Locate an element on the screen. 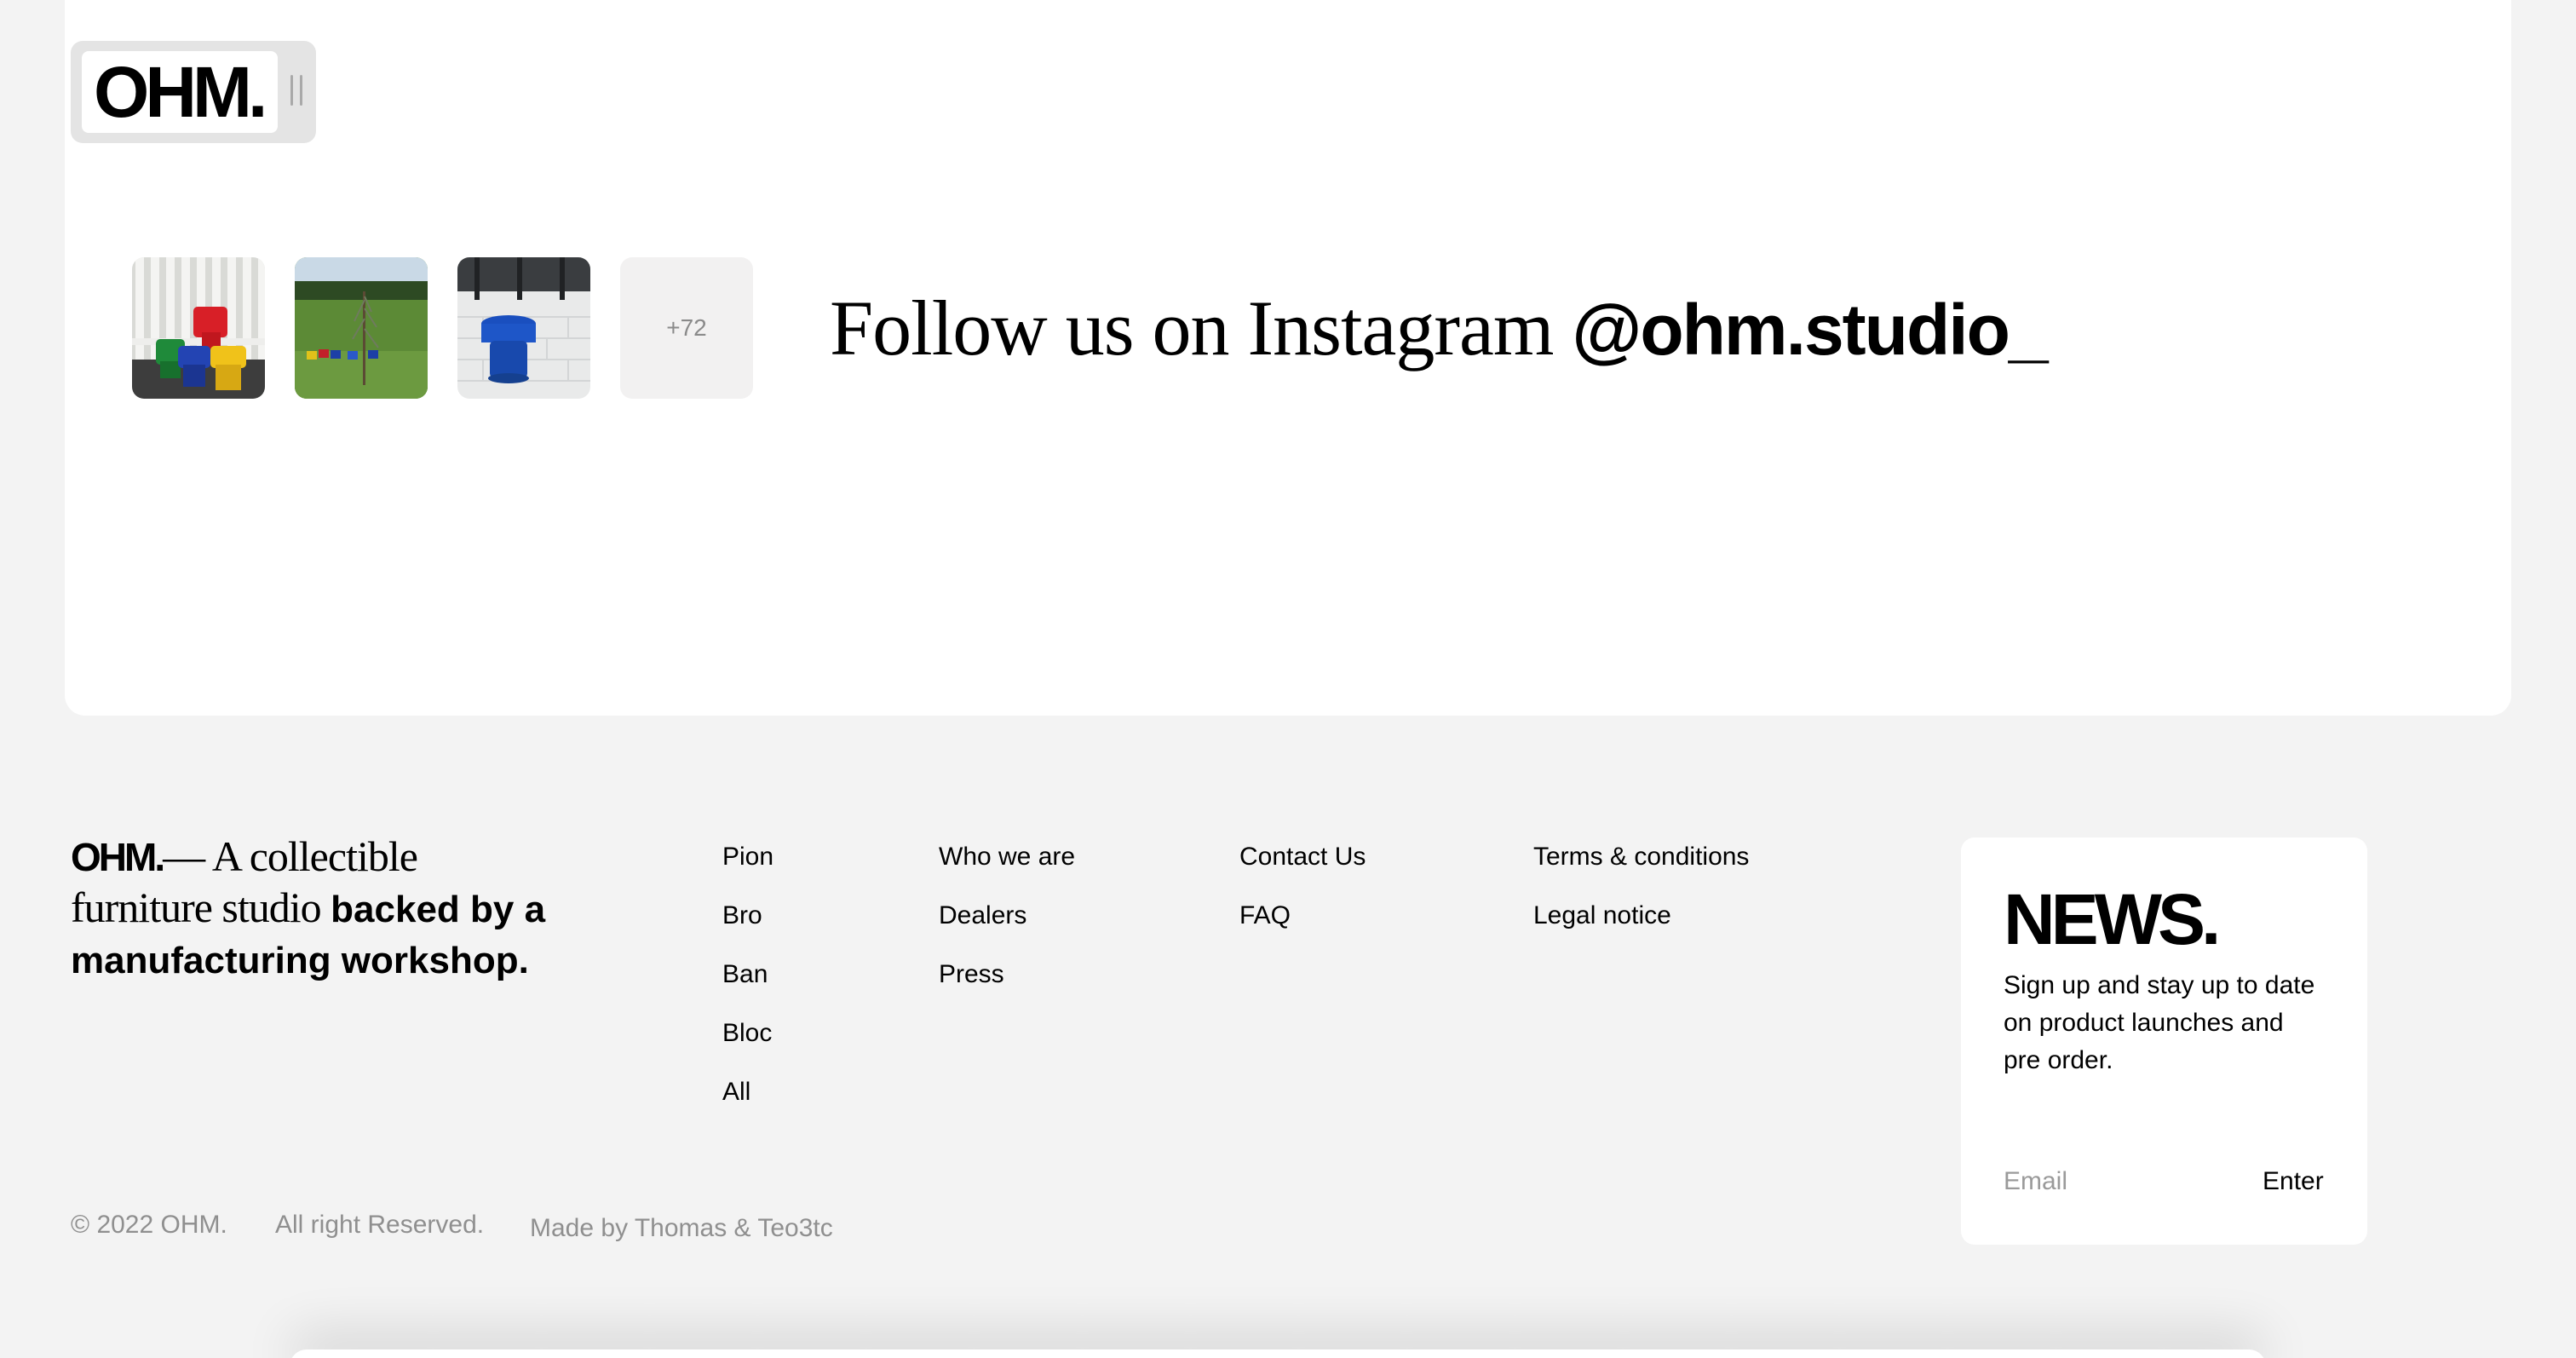  footer-link-ban: Ban is located at coordinates (748, 986).